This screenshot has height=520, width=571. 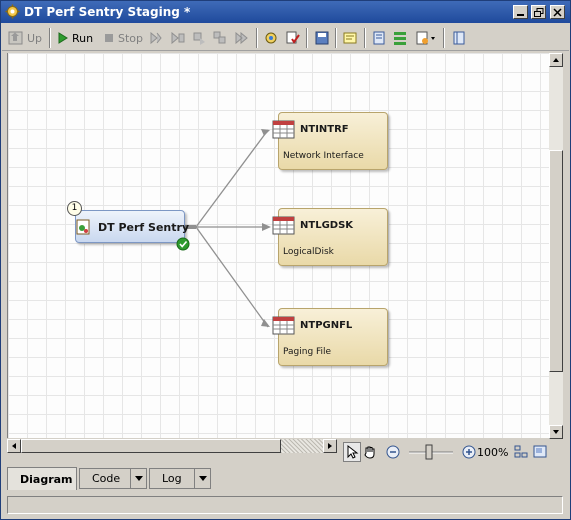 I want to click on overview-icon, so click(x=540, y=451).